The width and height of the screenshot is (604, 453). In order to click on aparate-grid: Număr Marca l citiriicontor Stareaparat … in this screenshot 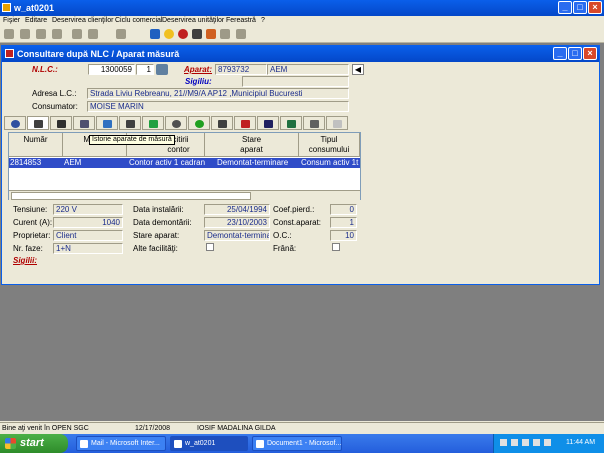, I will do `click(184, 166)`.